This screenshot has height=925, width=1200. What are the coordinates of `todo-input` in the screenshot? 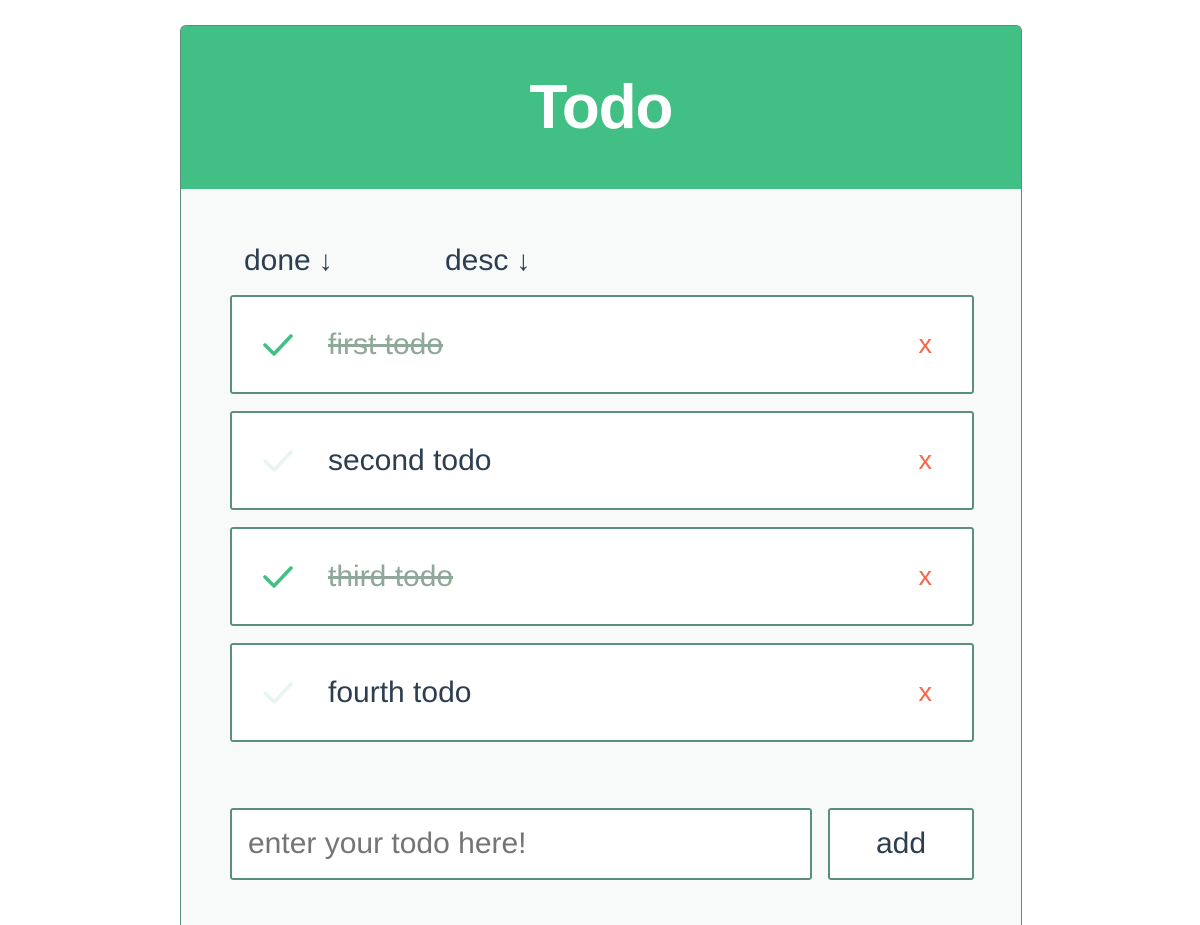 It's located at (521, 844).